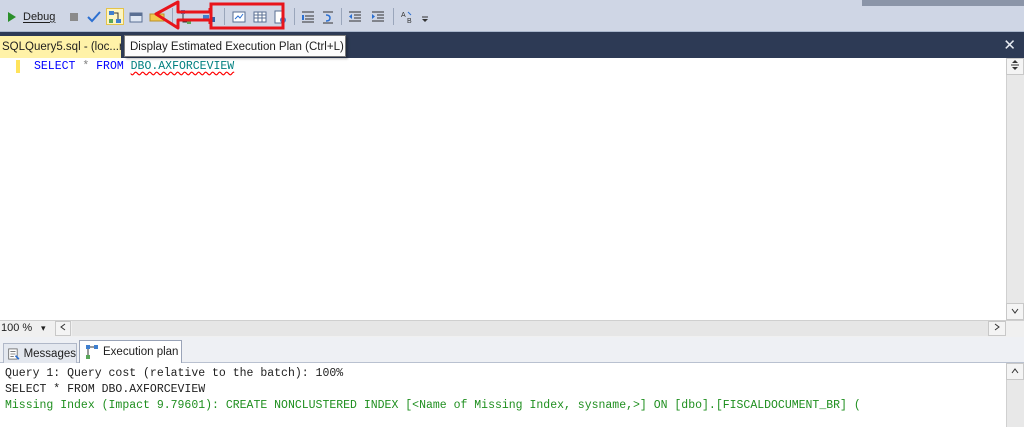  What do you see at coordinates (55, 66) in the screenshot?
I see `keyword-select: SELECT` at bounding box center [55, 66].